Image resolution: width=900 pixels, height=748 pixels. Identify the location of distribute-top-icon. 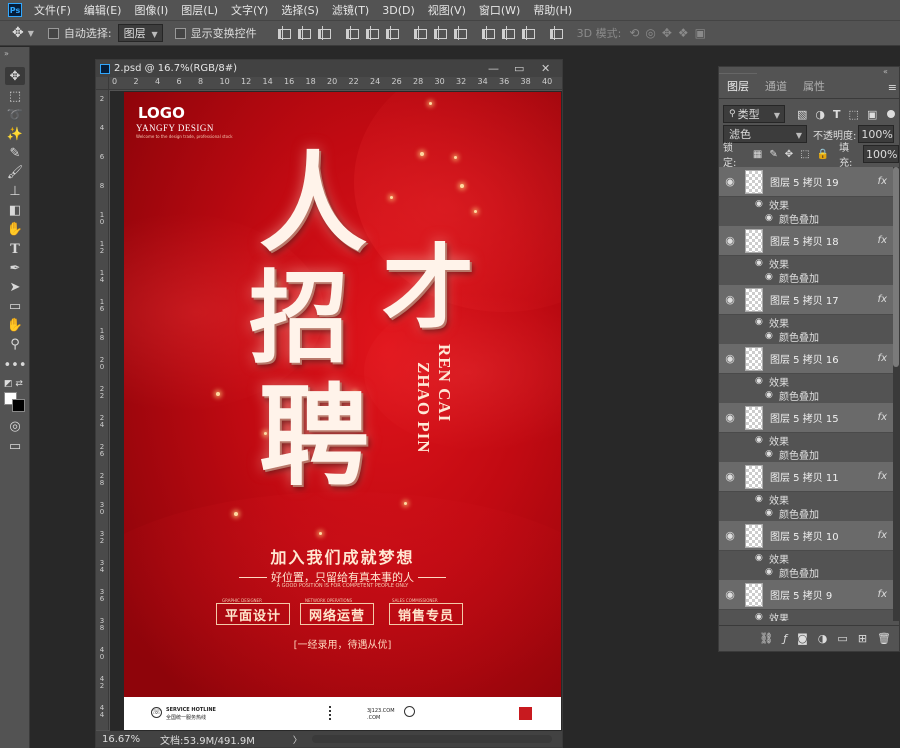
(419, 33).